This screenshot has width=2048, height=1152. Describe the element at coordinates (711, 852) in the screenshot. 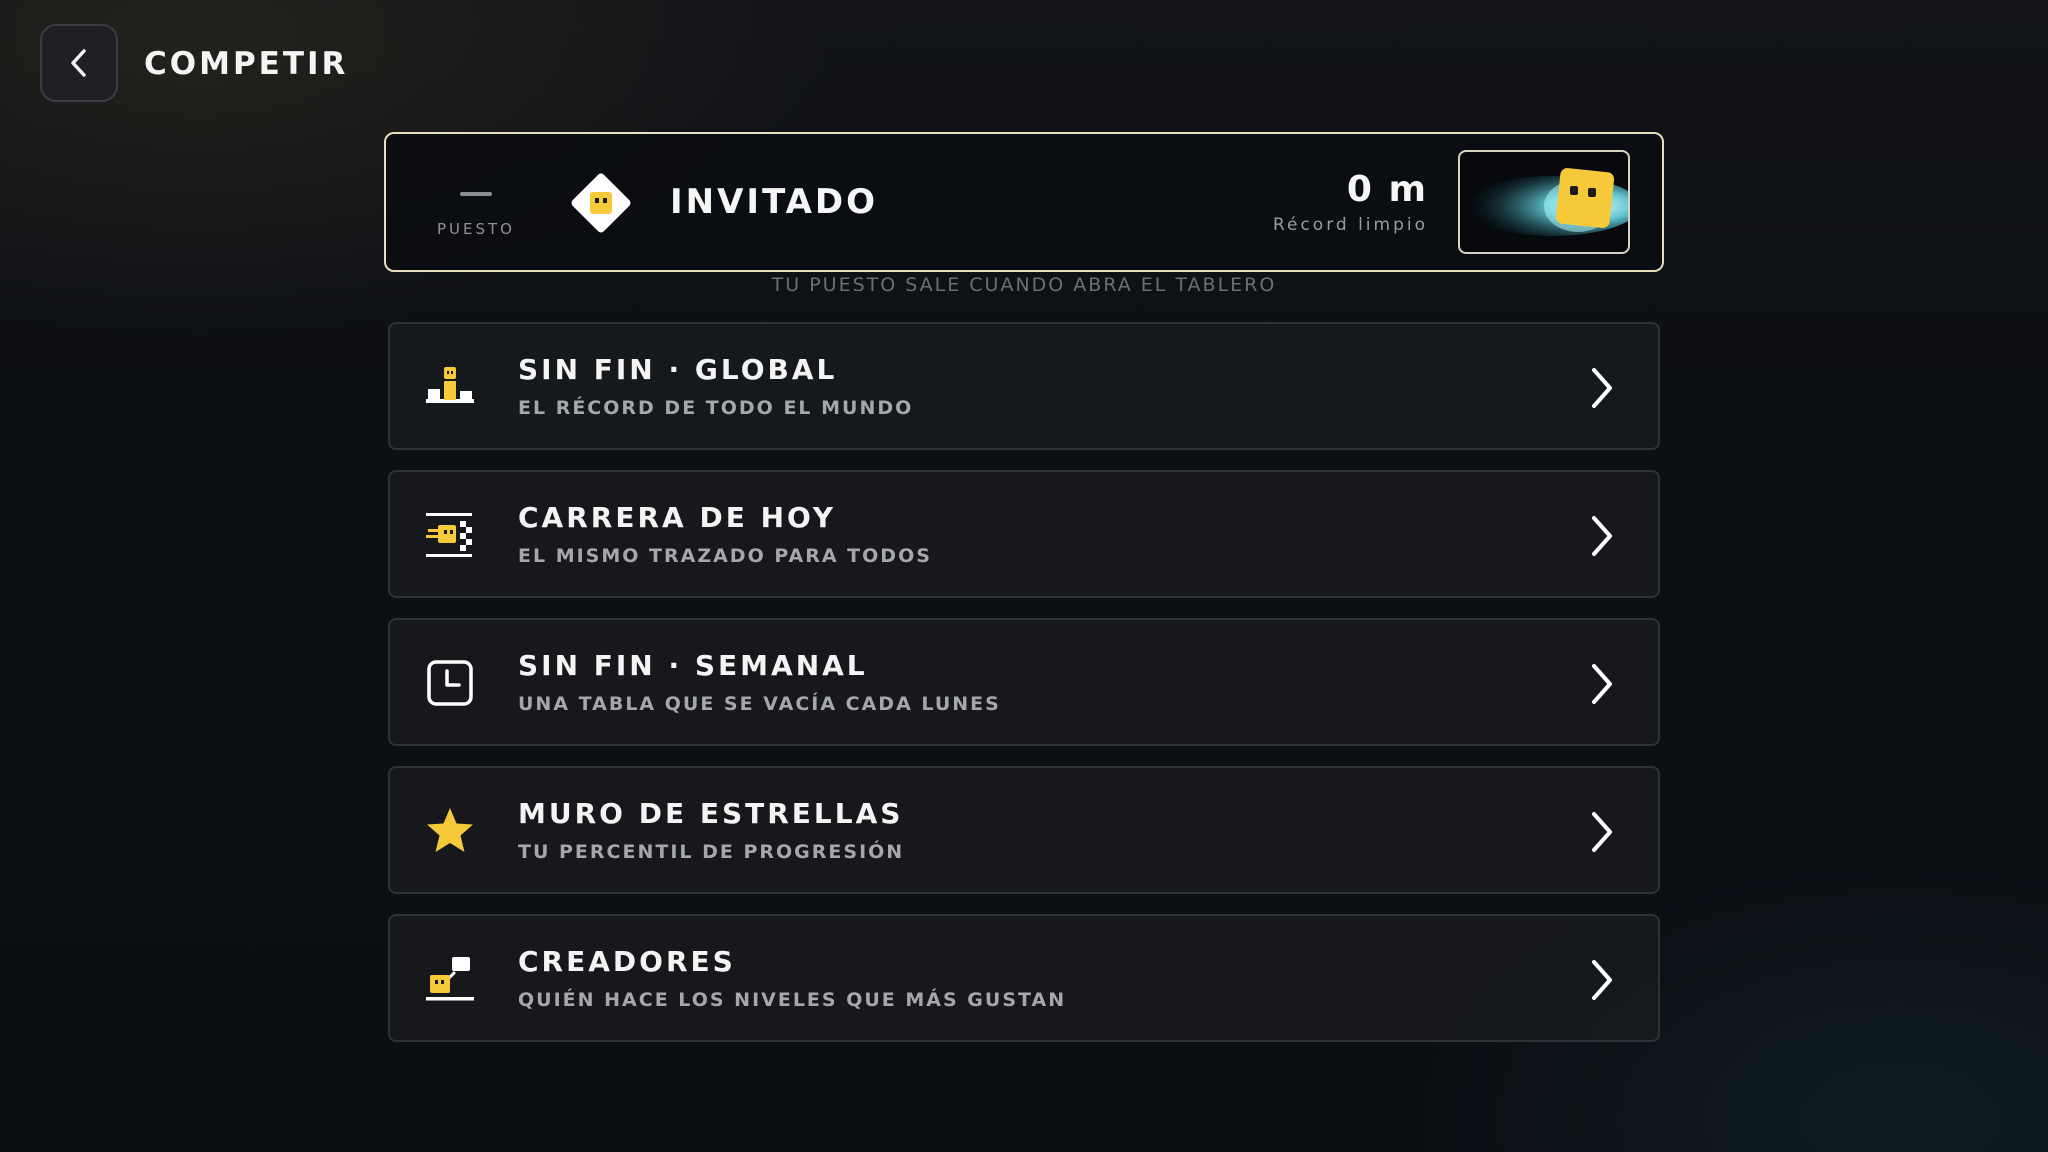

I see `mode-subtitle: TU PERCENTIL DE PROGRESIÓN` at that location.